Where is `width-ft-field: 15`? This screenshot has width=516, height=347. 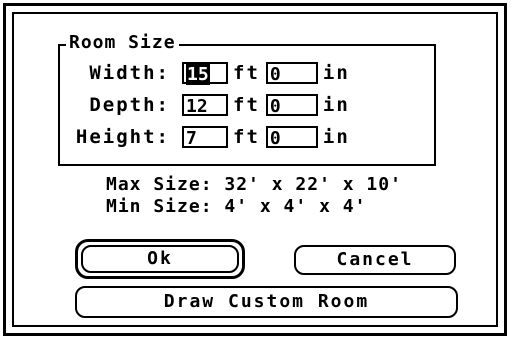 width-ft-field: 15 is located at coordinates (205, 73).